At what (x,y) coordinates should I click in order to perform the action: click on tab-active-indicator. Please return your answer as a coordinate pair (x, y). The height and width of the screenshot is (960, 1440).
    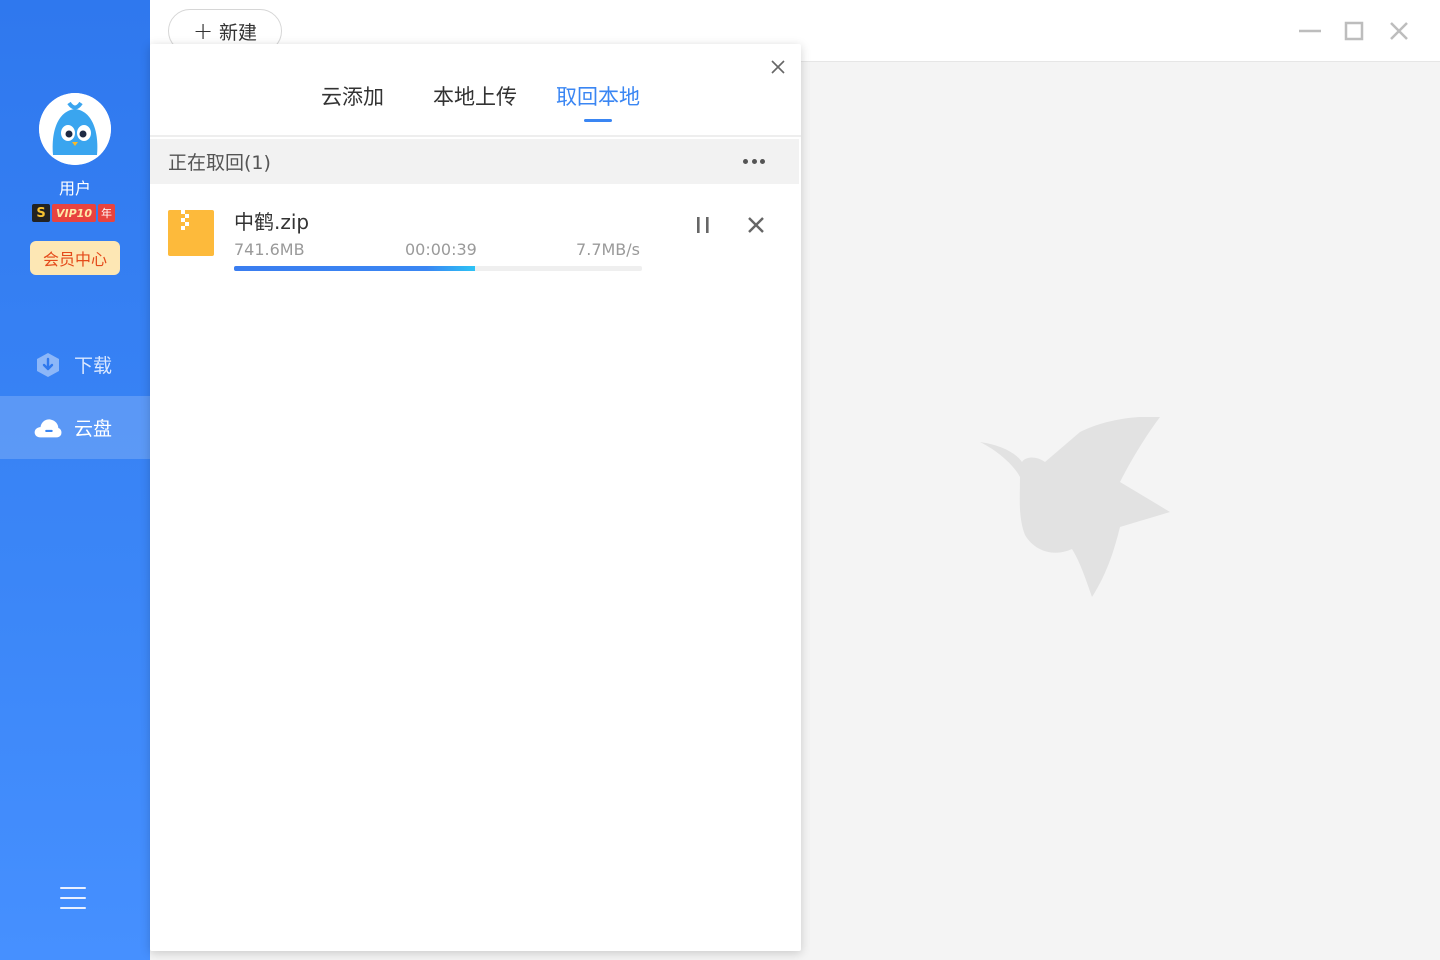
    Looking at the image, I should click on (598, 120).